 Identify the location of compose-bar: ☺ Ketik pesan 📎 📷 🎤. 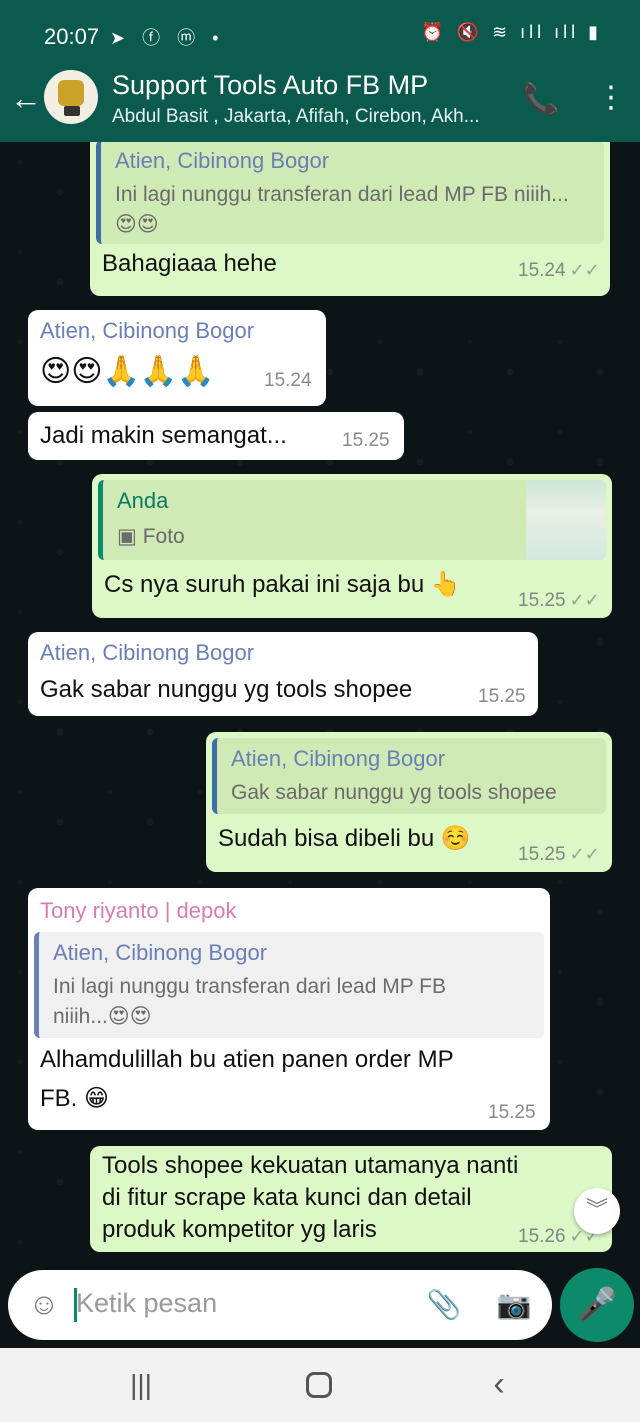
(320, 1304).